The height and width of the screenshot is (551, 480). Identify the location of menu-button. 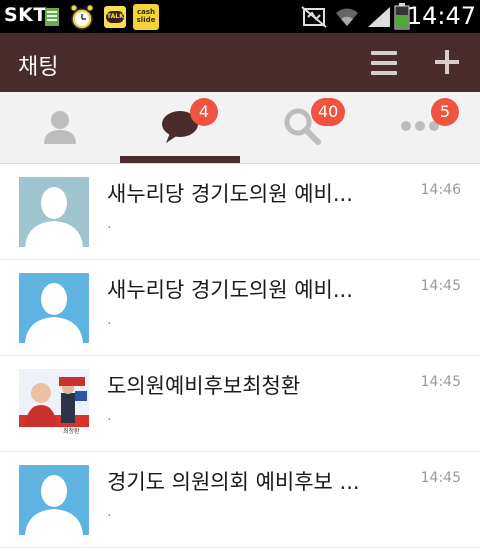
(384, 63).